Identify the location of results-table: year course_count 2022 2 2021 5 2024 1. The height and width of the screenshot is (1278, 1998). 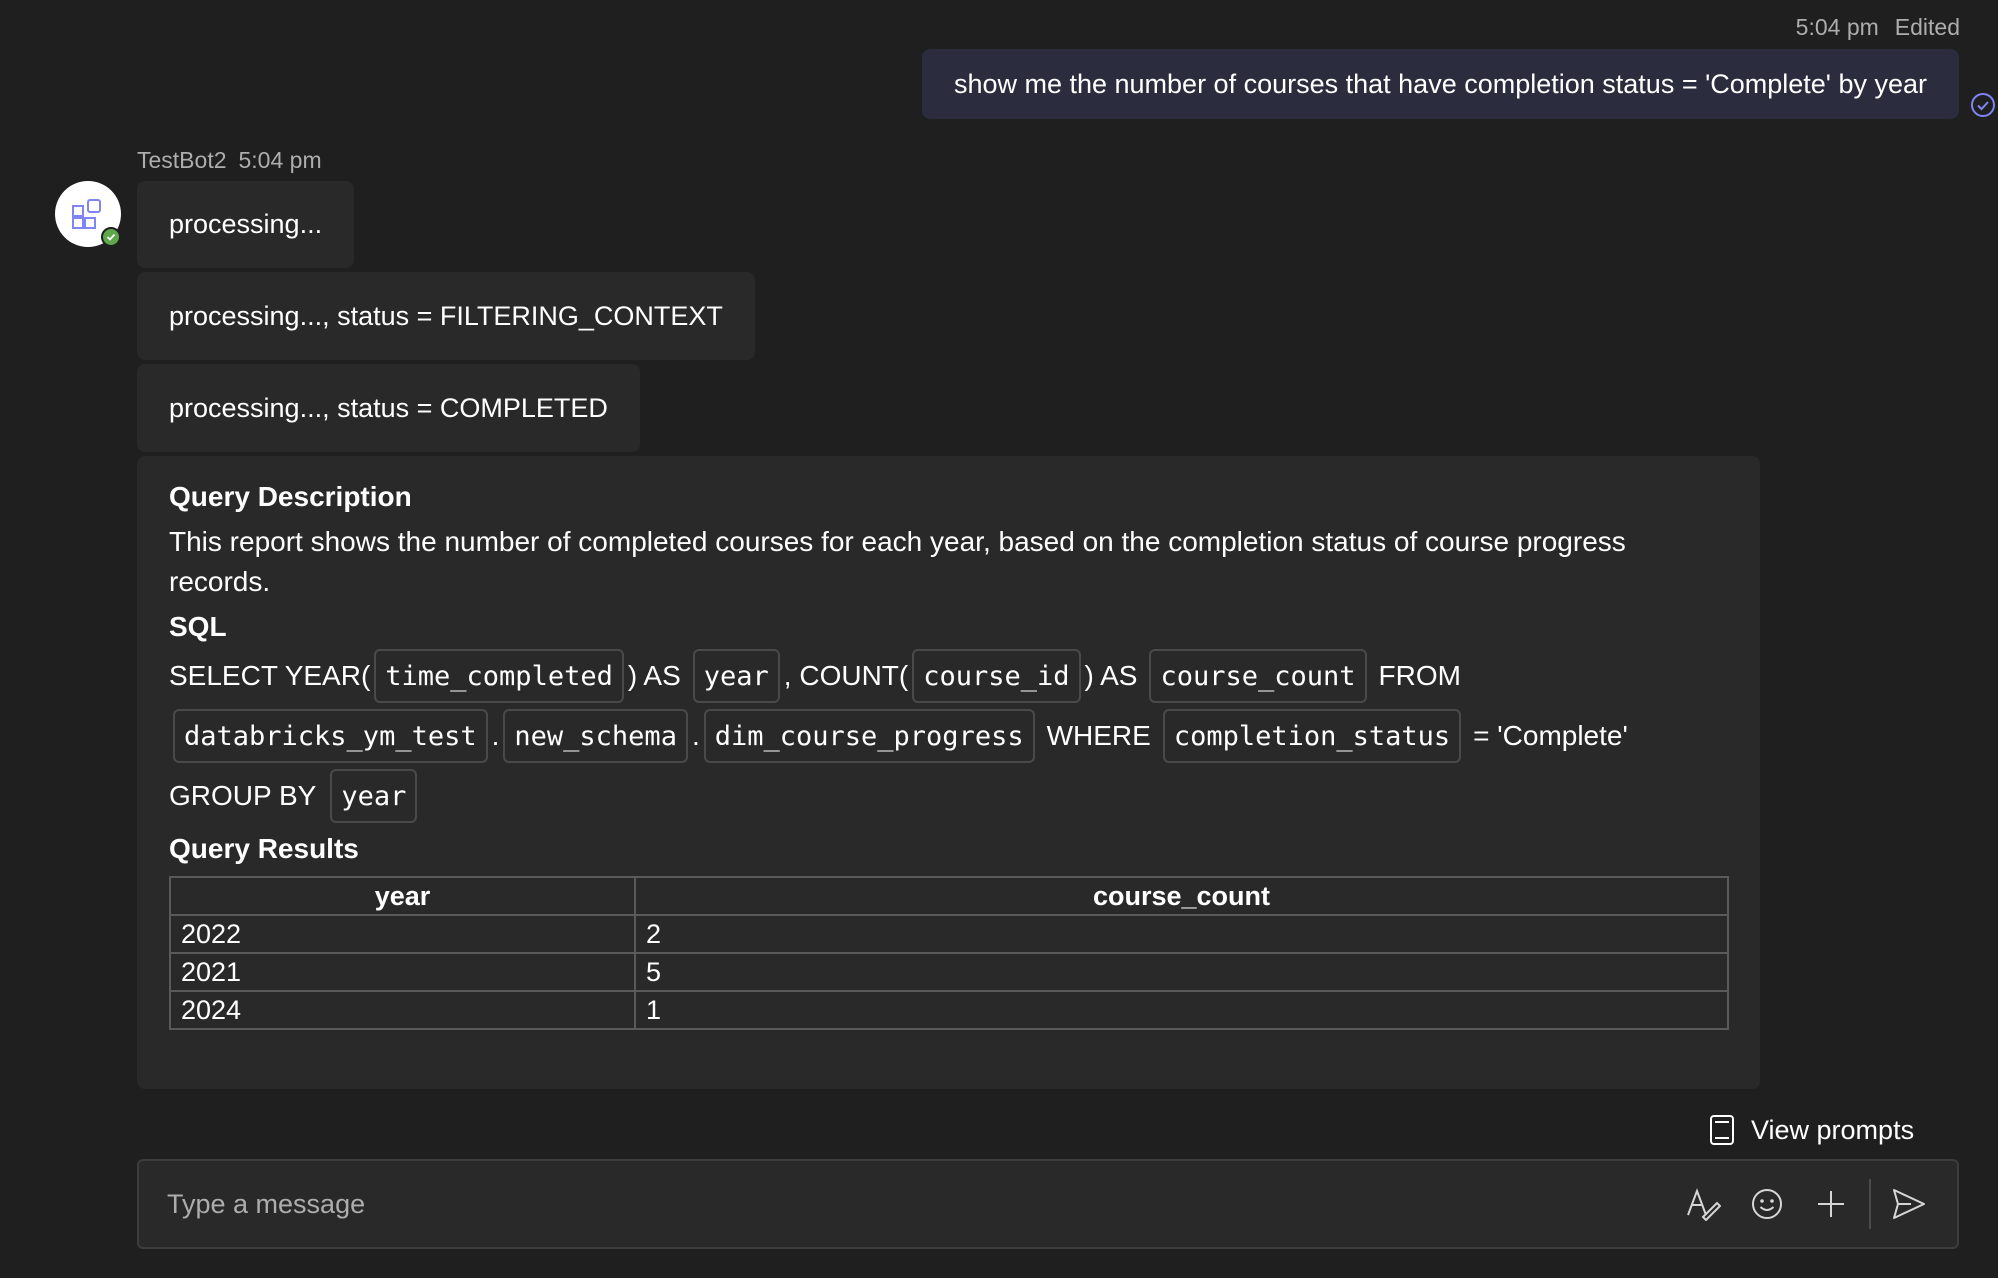
(949, 953).